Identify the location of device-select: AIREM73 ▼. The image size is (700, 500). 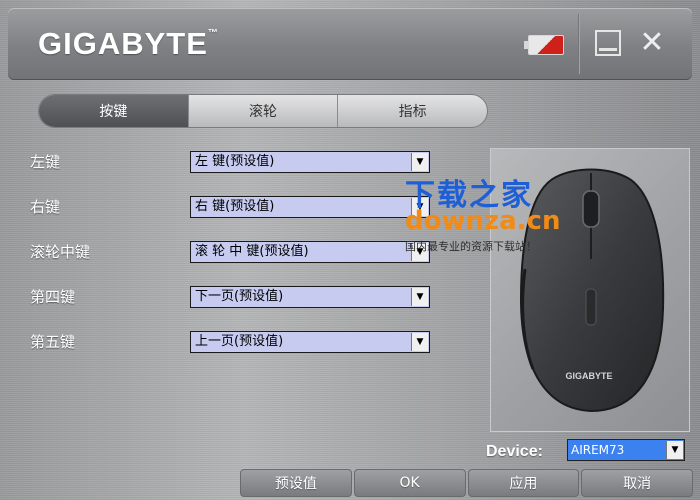
(626, 450).